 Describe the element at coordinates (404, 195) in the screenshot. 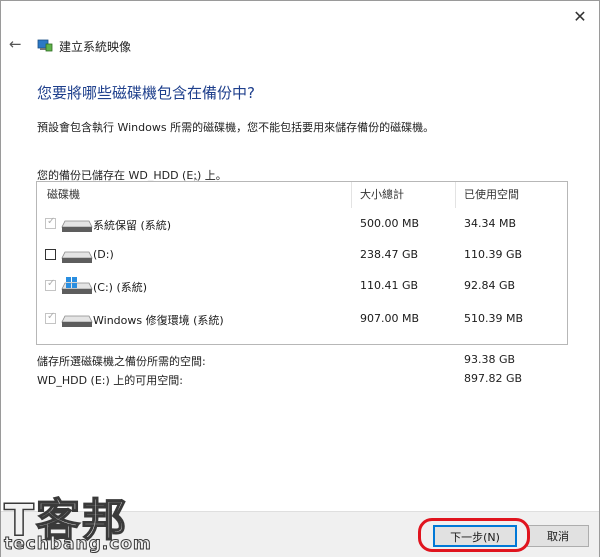

I see `column-header-total-size: 大小總計` at that location.